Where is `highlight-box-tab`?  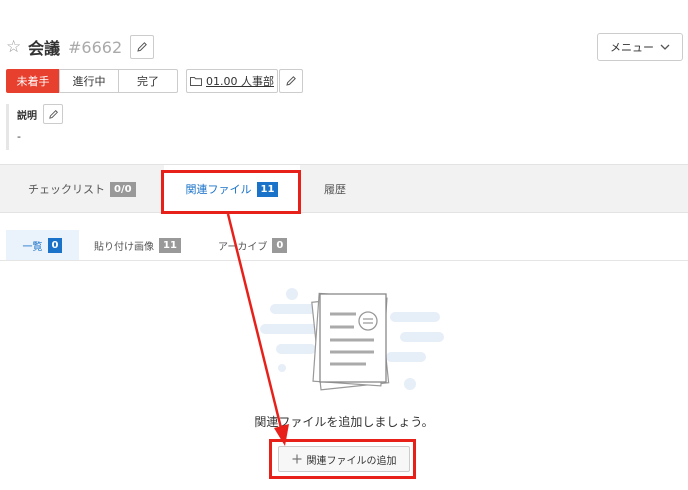
highlight-box-tab is located at coordinates (231, 192).